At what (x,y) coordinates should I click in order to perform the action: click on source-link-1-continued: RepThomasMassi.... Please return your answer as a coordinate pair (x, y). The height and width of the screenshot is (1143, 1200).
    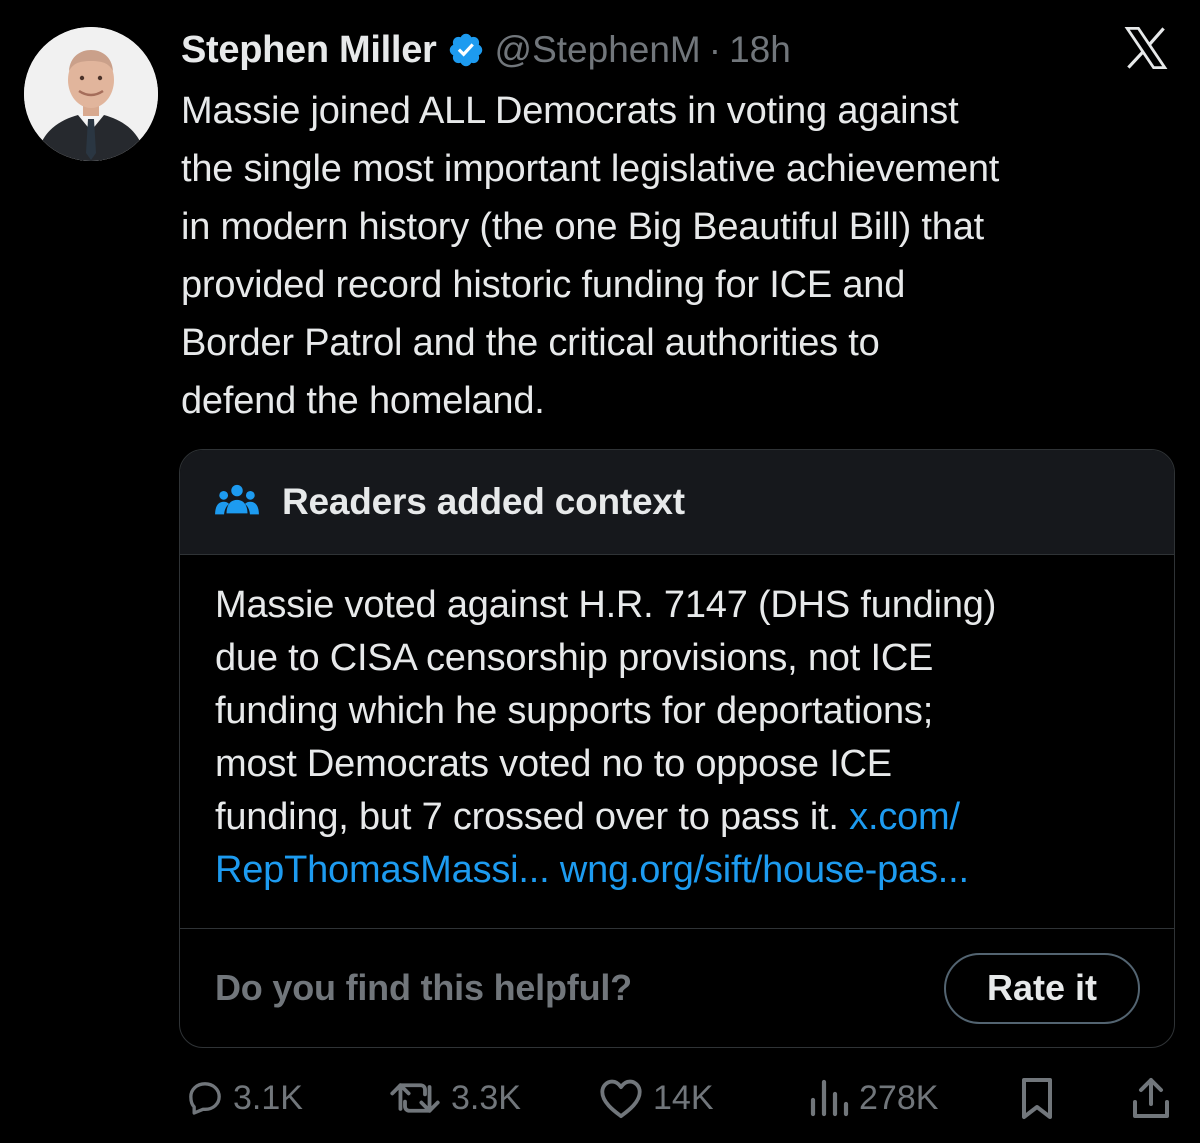
    Looking at the image, I should click on (382, 870).